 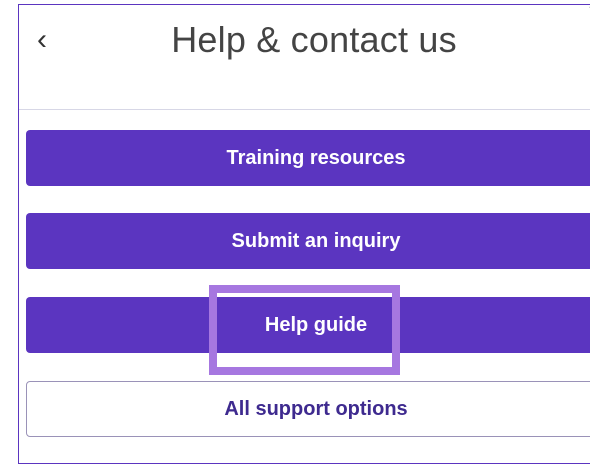 What do you see at coordinates (314, 39) in the screenshot?
I see `page-title: Help & contact us` at bounding box center [314, 39].